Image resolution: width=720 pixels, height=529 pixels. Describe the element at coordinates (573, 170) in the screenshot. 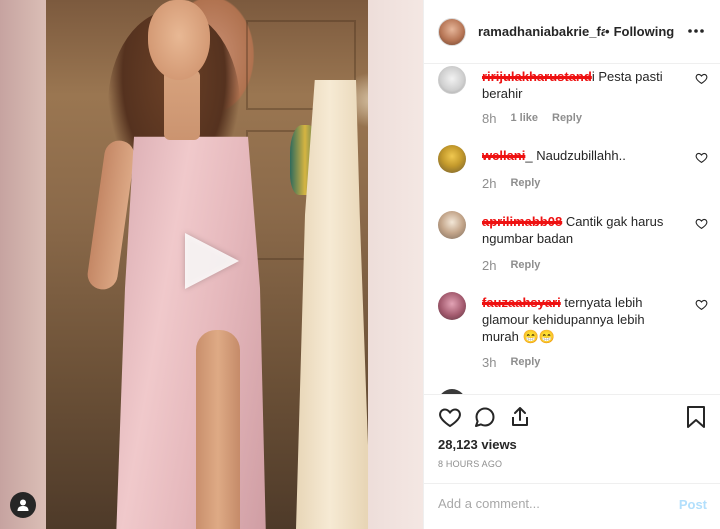

I see `list-item: wellani_ Naudzubillahh.. 2h Reply` at that location.